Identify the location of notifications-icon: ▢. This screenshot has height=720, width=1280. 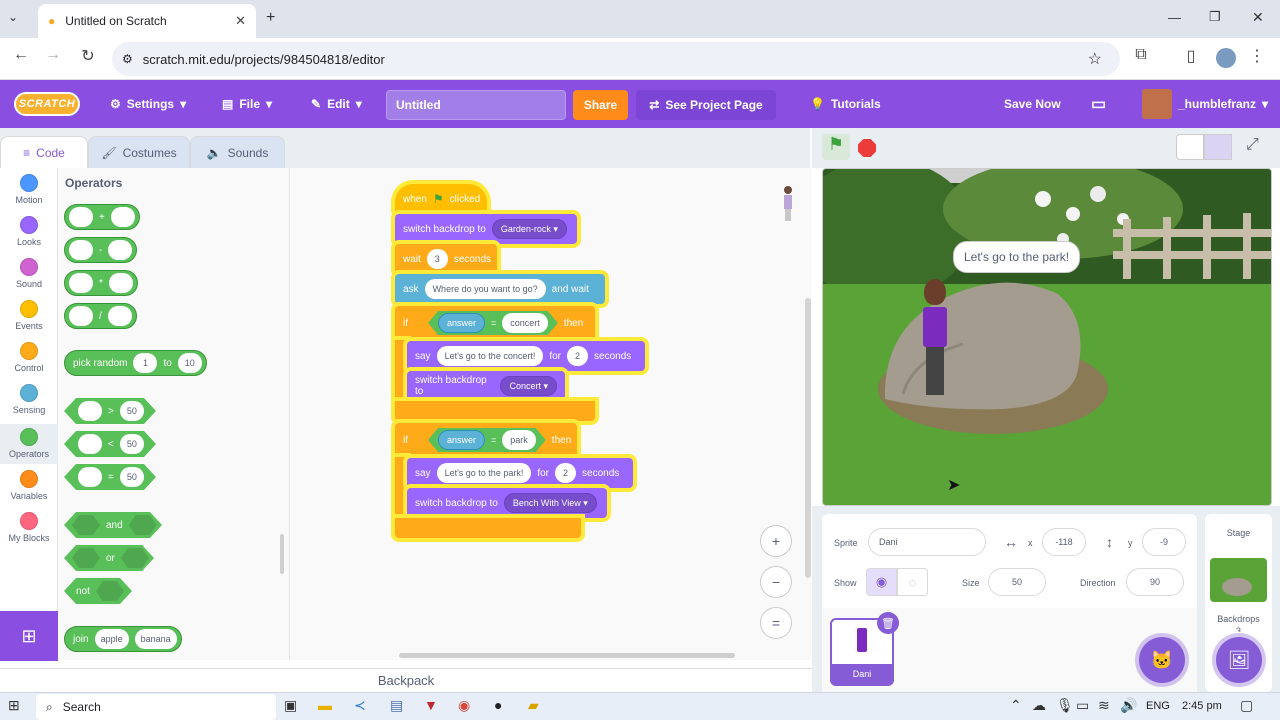
(1246, 705).